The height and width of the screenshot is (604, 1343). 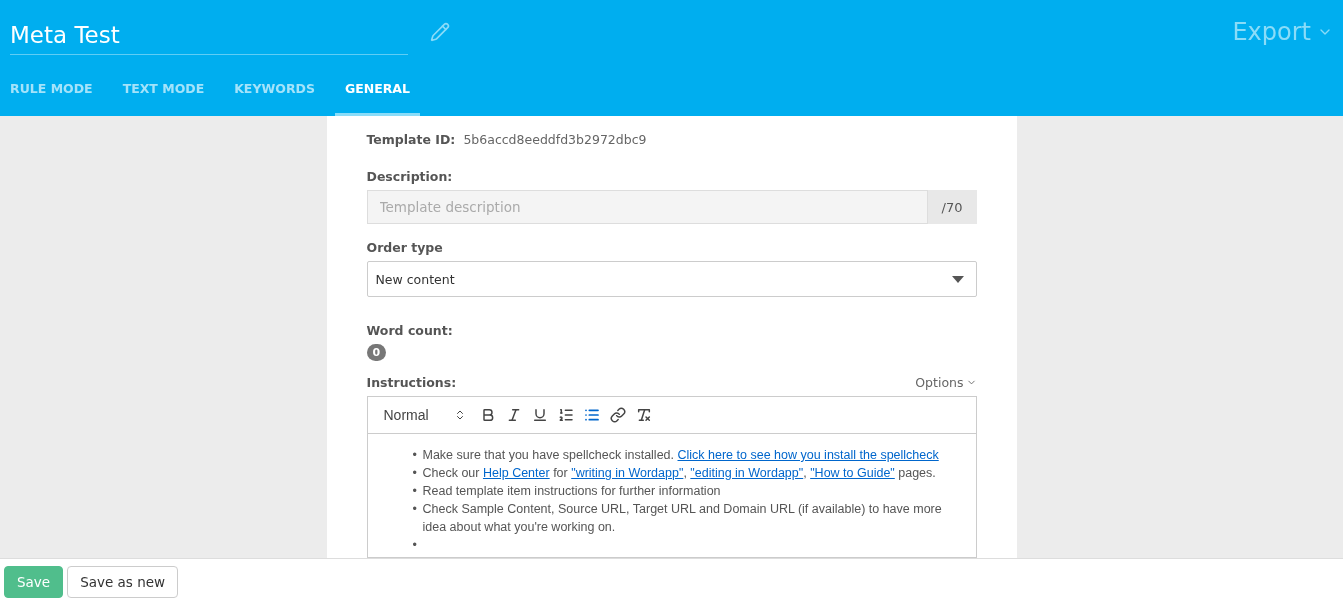 What do you see at coordinates (647, 207) in the screenshot?
I see `description-input: Template description` at bounding box center [647, 207].